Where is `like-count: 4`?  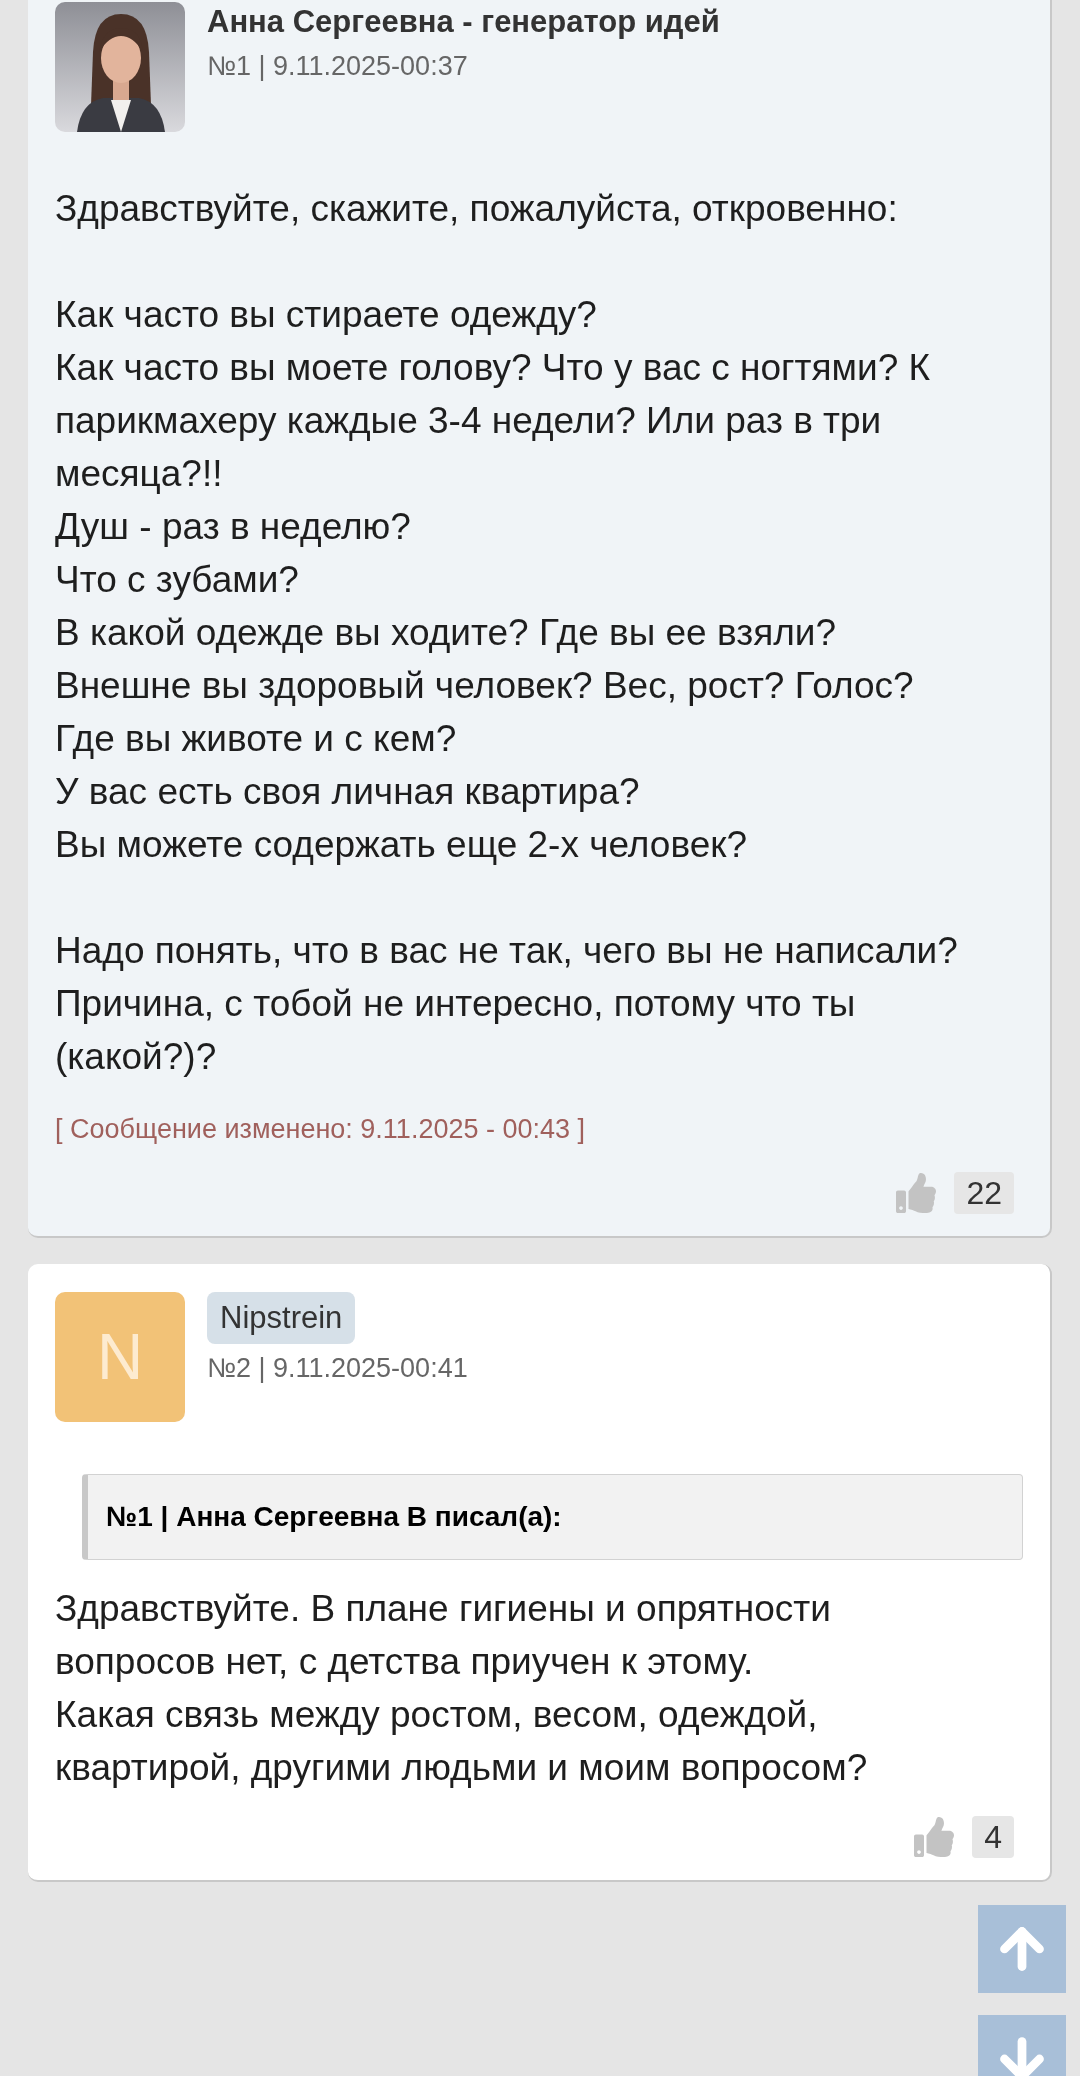
like-count: 4 is located at coordinates (993, 1836).